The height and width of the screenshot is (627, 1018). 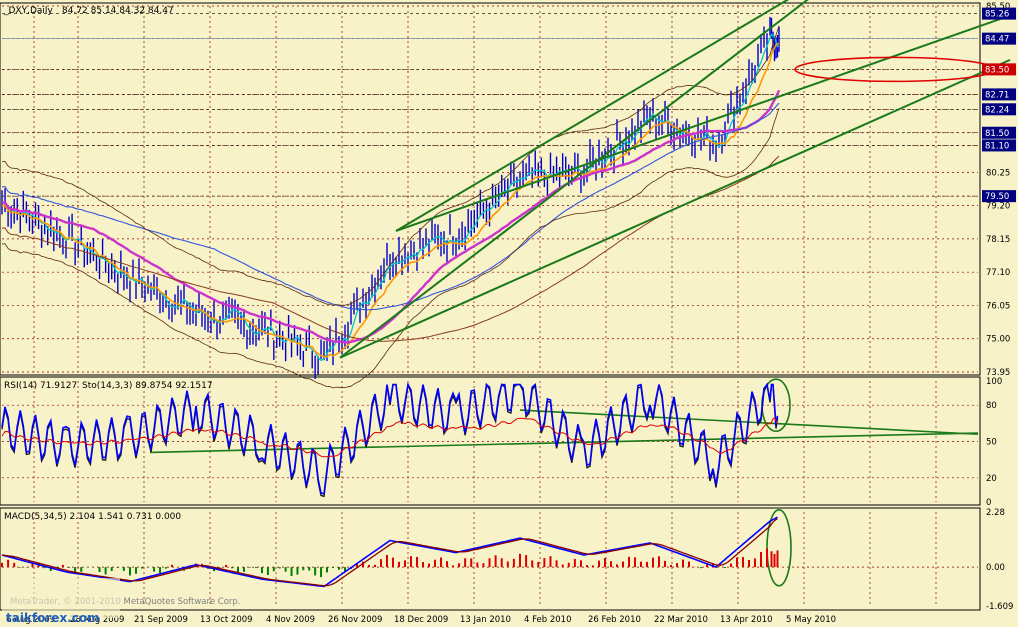 I want to click on rsi-tick-label: 0, so click(x=988, y=503).